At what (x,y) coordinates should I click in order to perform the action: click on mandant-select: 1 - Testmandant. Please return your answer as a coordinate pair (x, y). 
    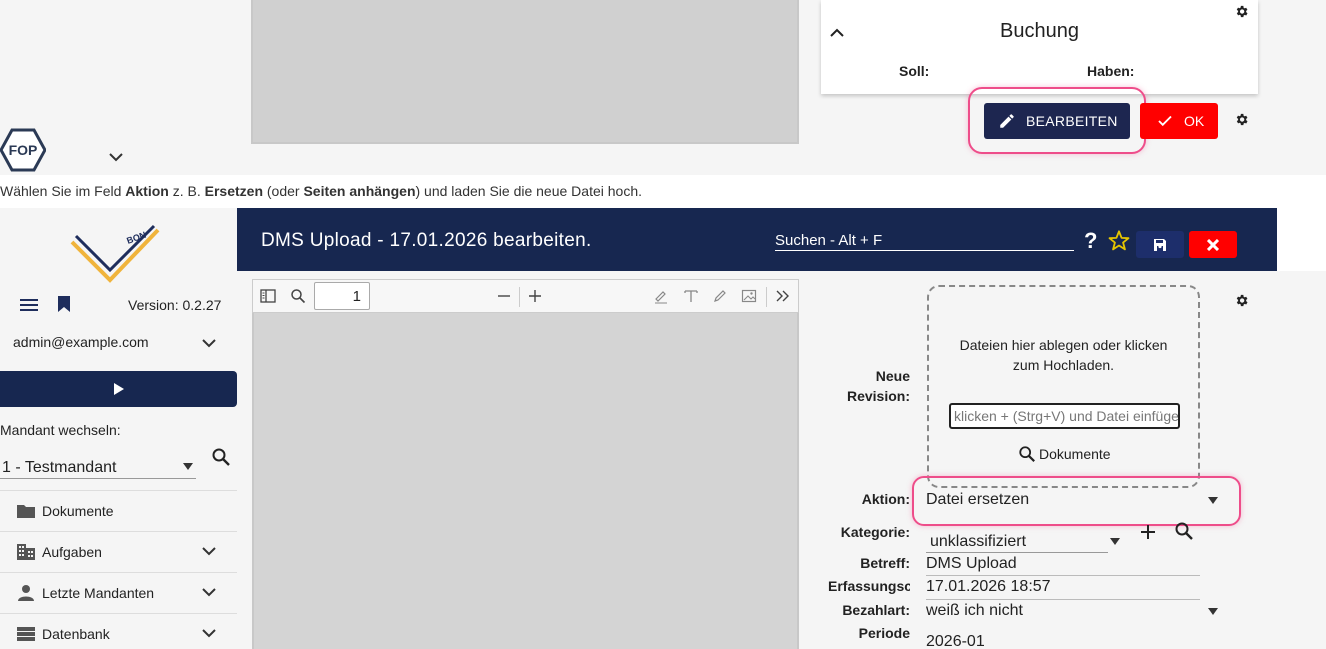
    Looking at the image, I should click on (98, 468).